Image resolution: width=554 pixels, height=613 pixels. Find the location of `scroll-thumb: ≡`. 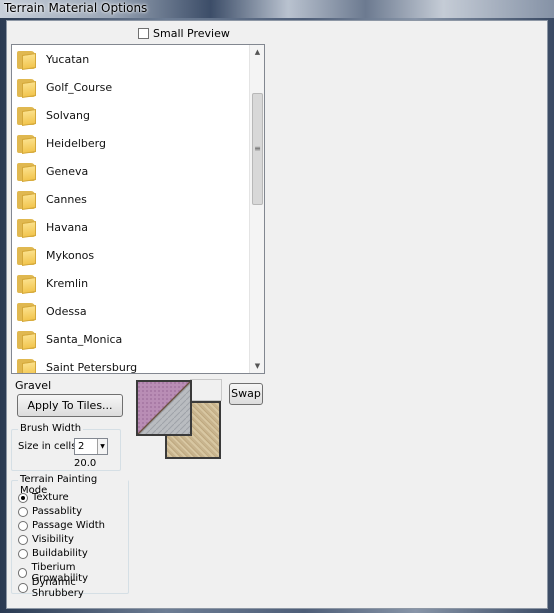

scroll-thumb: ≡ is located at coordinates (257, 149).